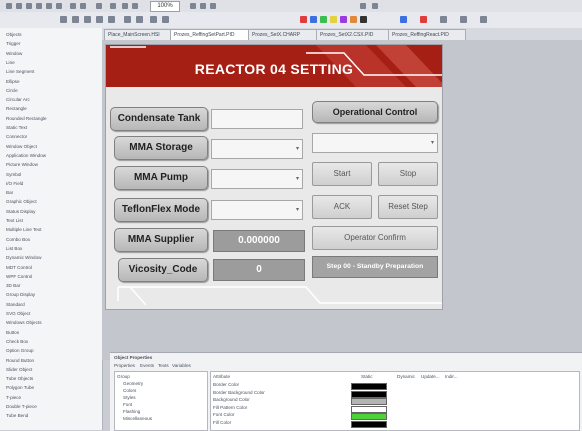 This screenshot has width=582, height=431. I want to click on rotate-icon, so click(153, 19).